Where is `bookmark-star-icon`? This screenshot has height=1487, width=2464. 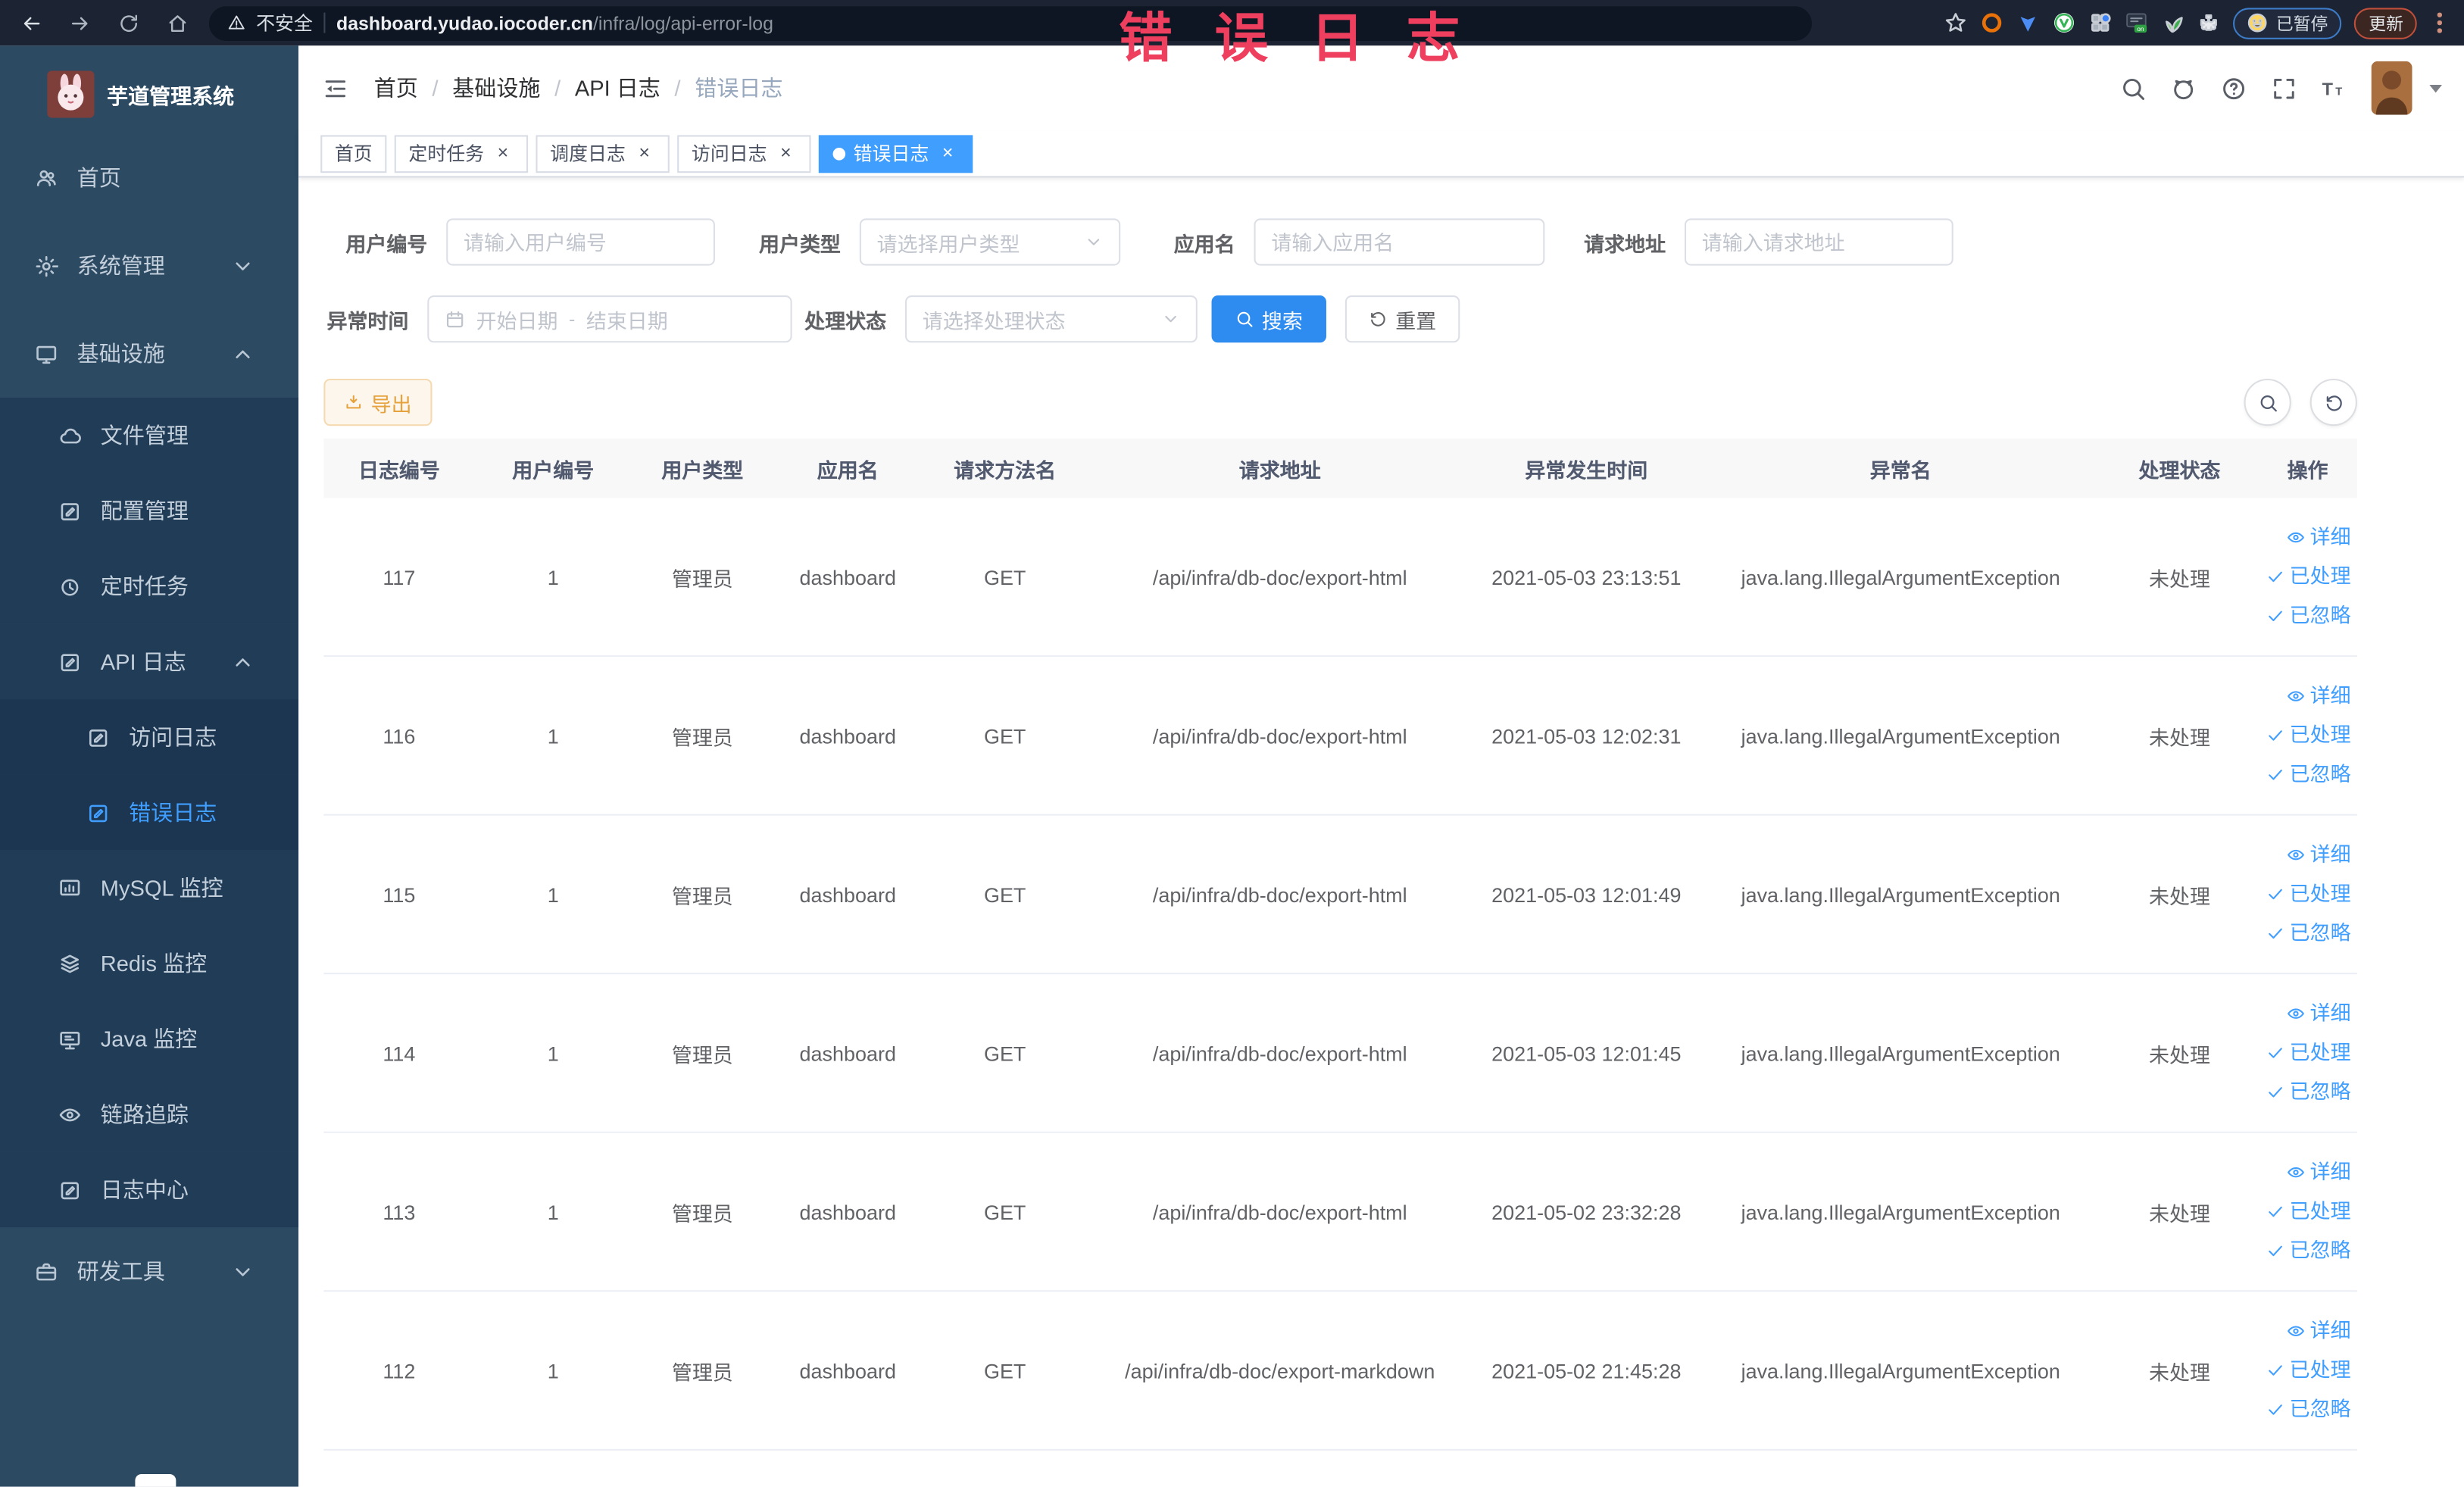
bookmark-star-icon is located at coordinates (1956, 23).